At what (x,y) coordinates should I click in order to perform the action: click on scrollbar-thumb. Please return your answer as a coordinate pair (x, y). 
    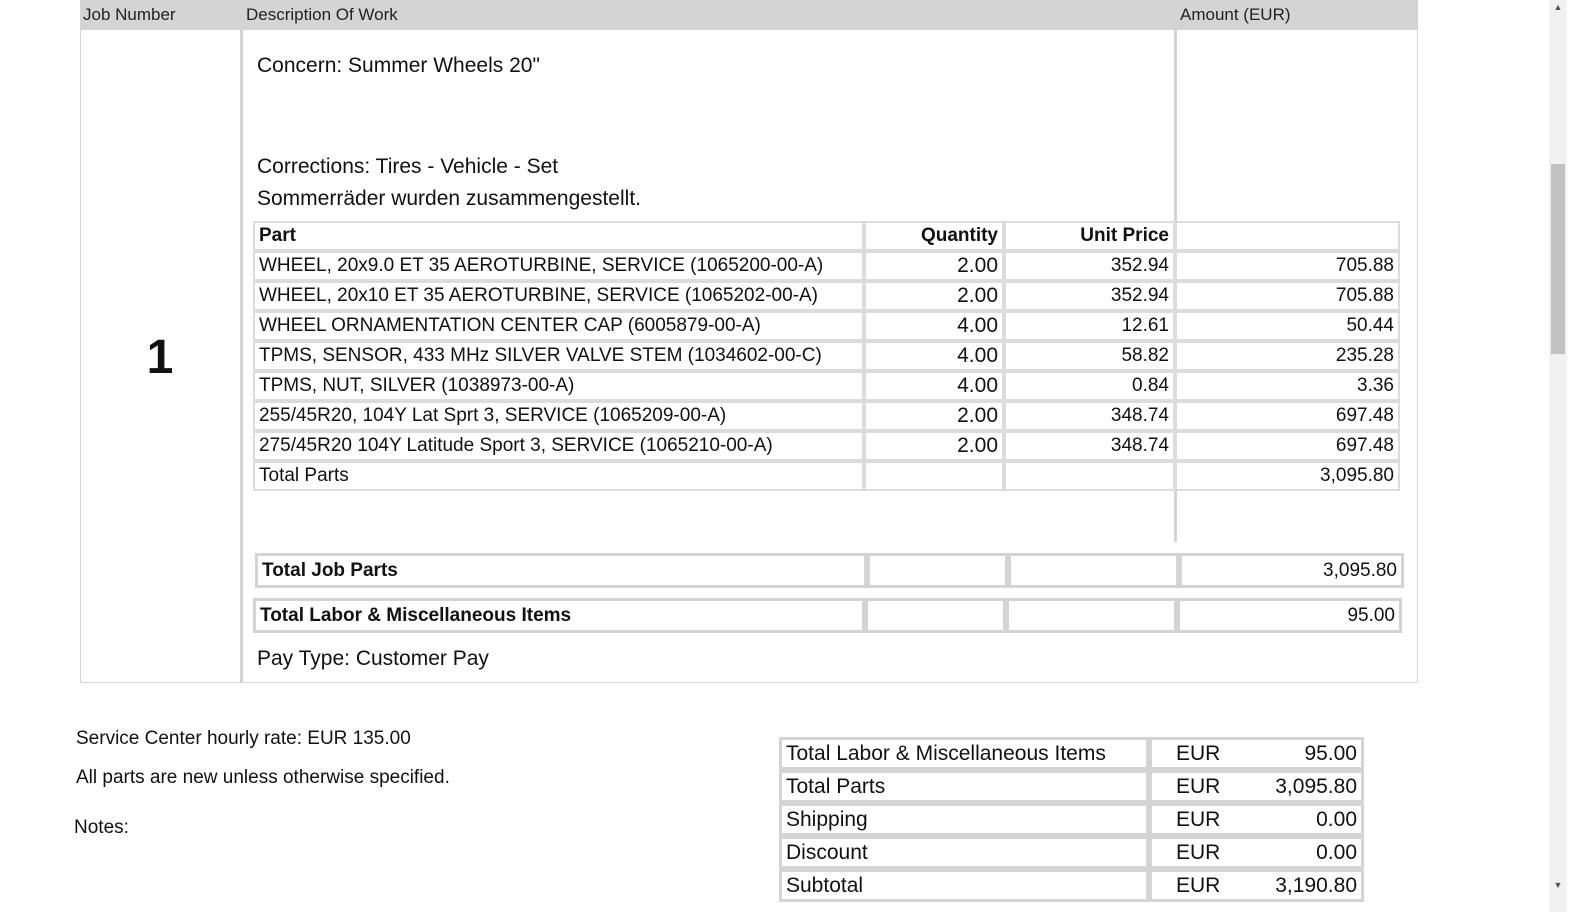
    Looking at the image, I should click on (1558, 259).